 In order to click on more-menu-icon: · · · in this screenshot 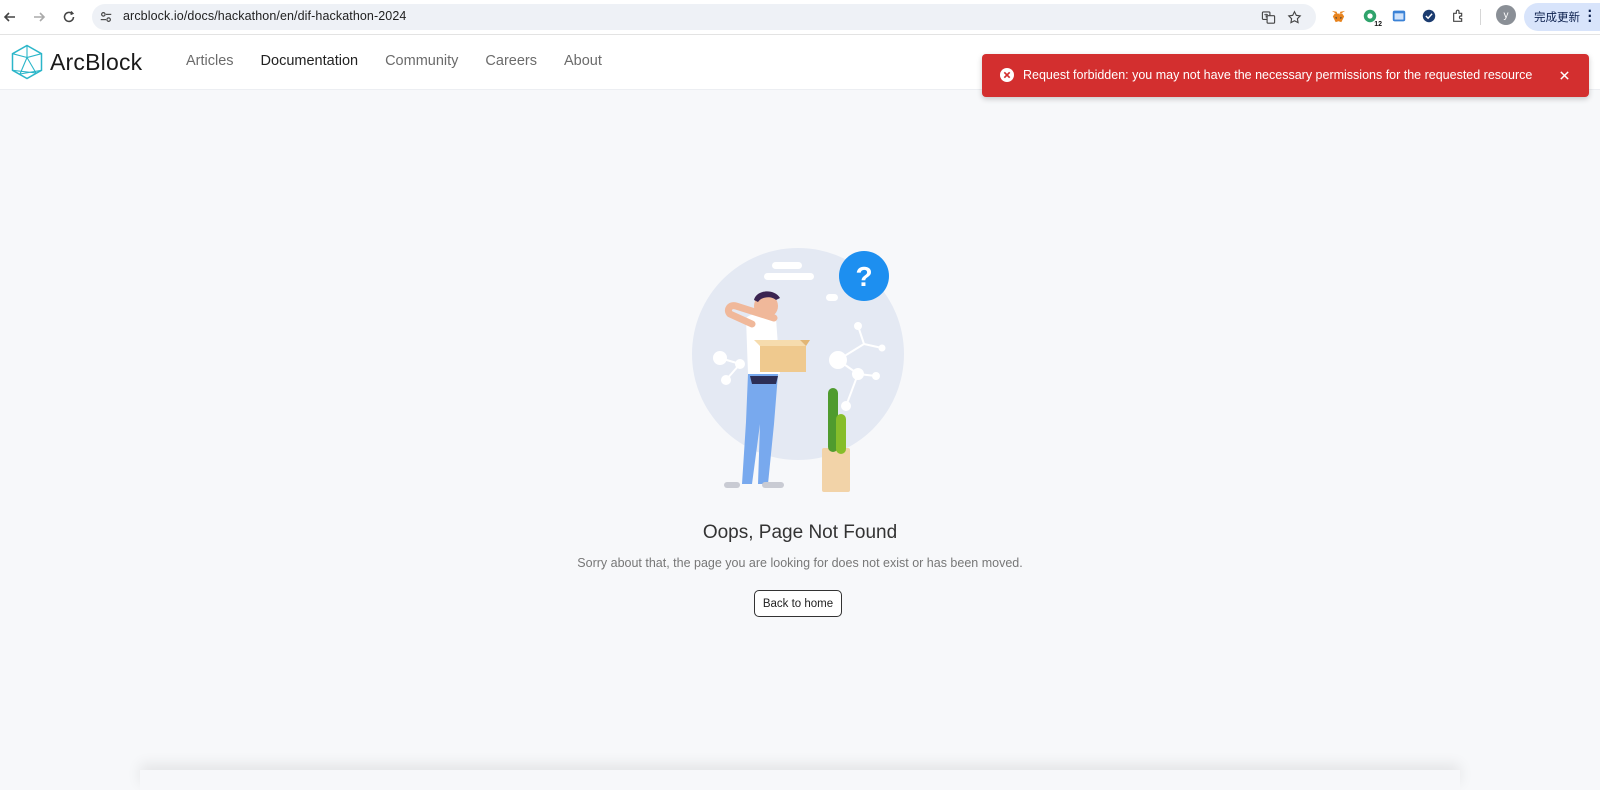, I will do `click(1589, 16)`.